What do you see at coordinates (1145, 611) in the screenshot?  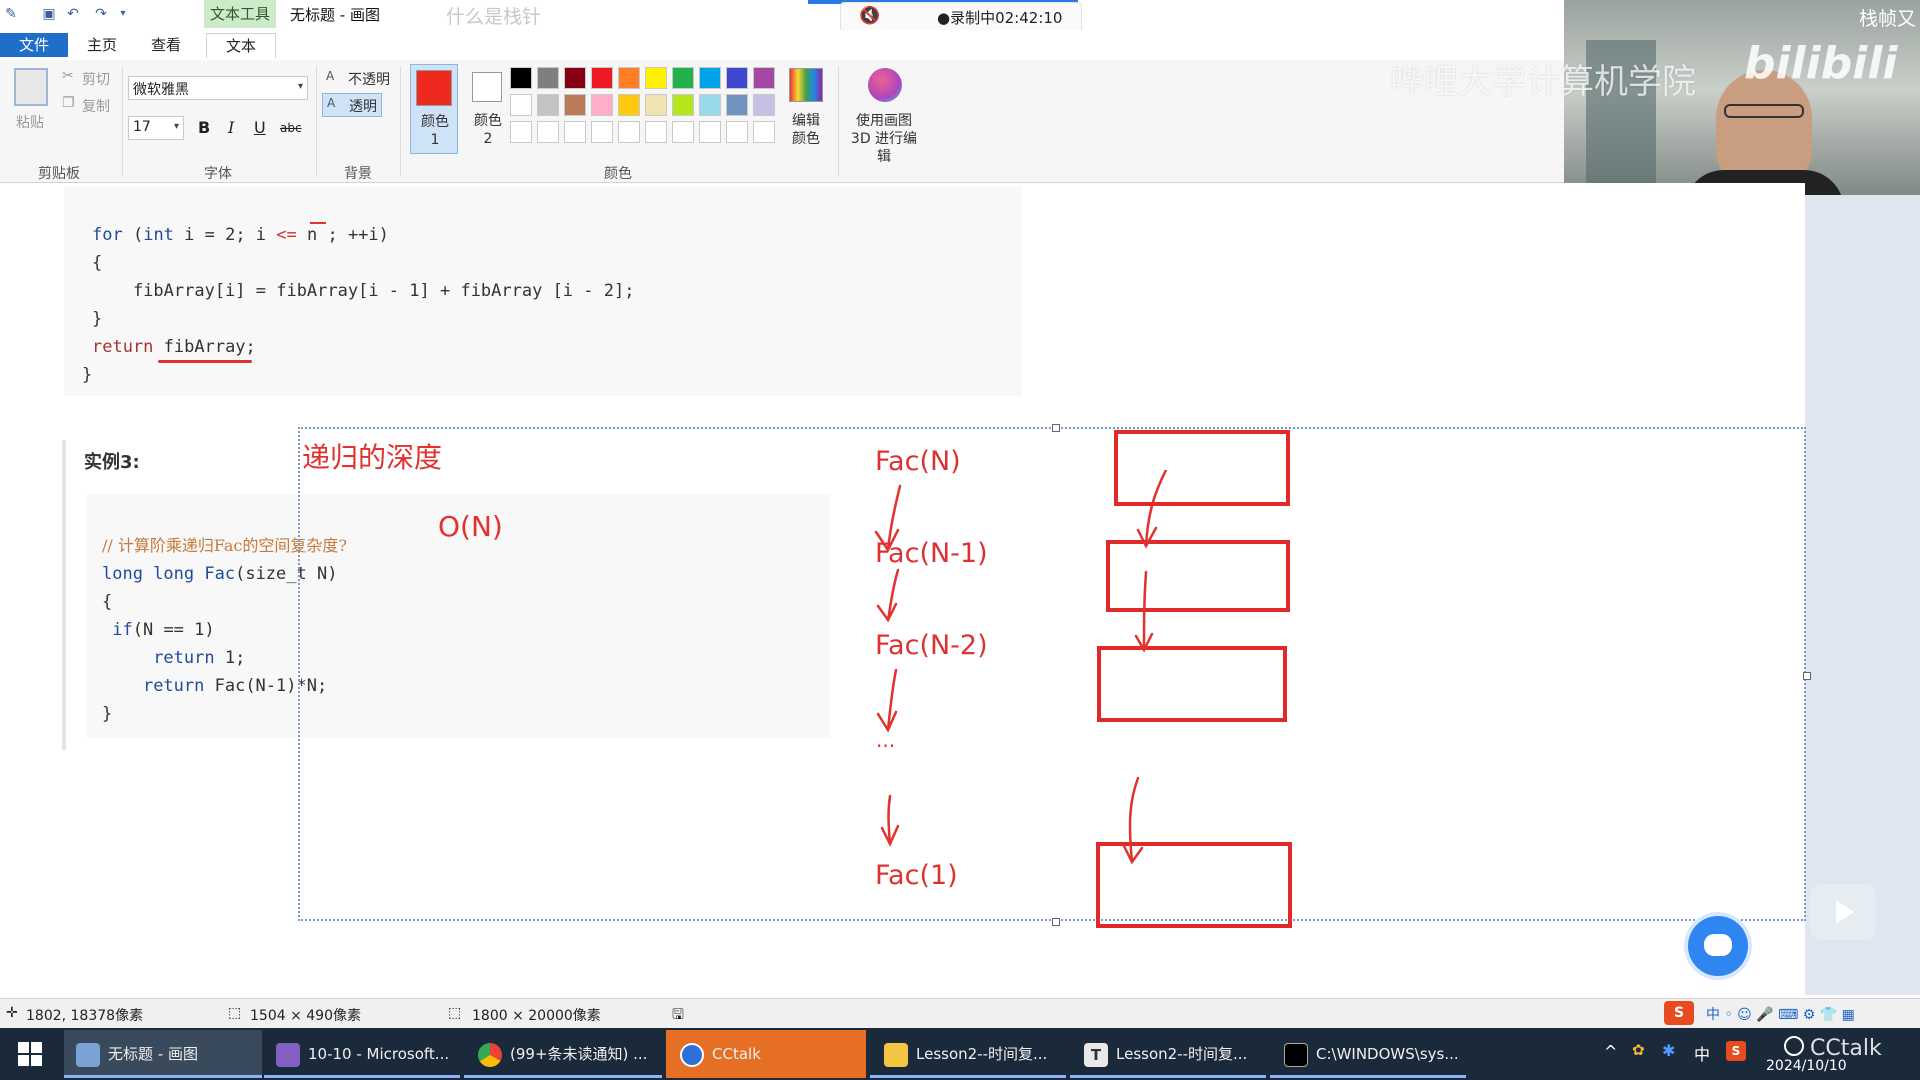 I see `arrow-path` at bounding box center [1145, 611].